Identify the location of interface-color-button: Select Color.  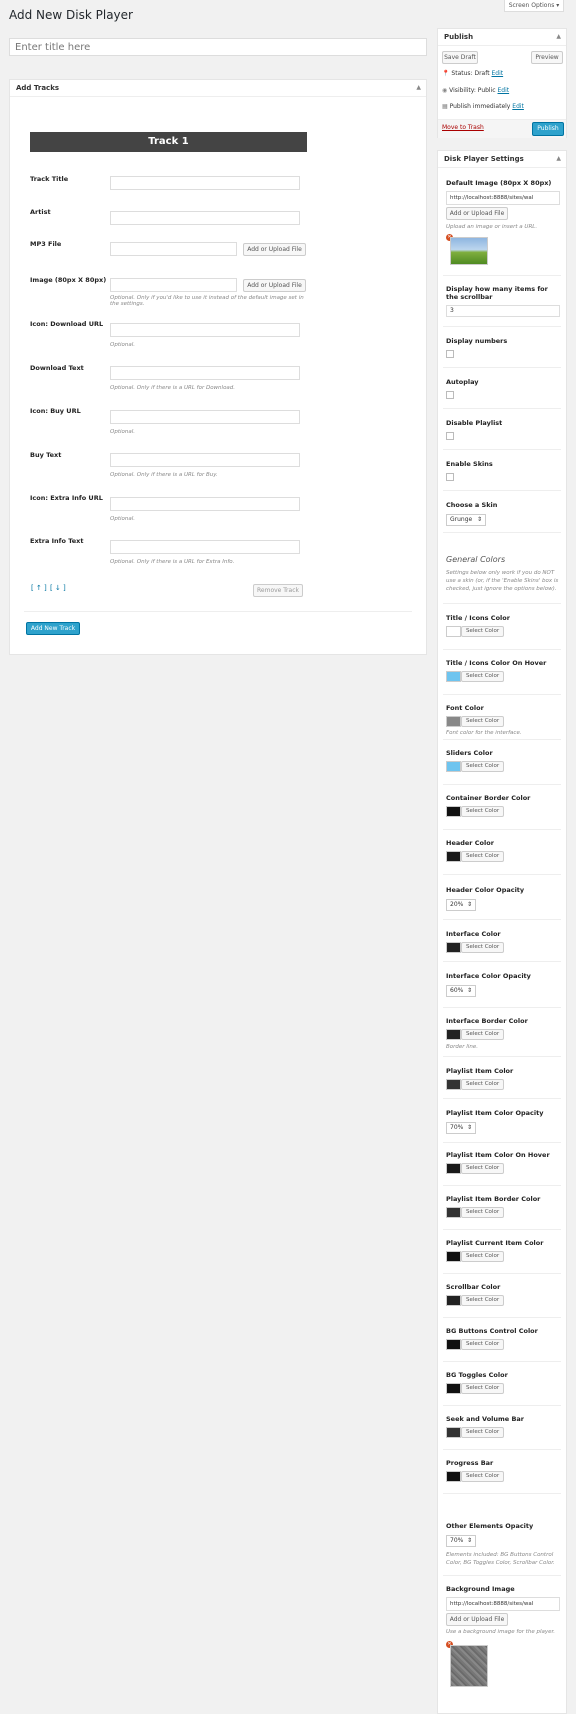
(483, 947).